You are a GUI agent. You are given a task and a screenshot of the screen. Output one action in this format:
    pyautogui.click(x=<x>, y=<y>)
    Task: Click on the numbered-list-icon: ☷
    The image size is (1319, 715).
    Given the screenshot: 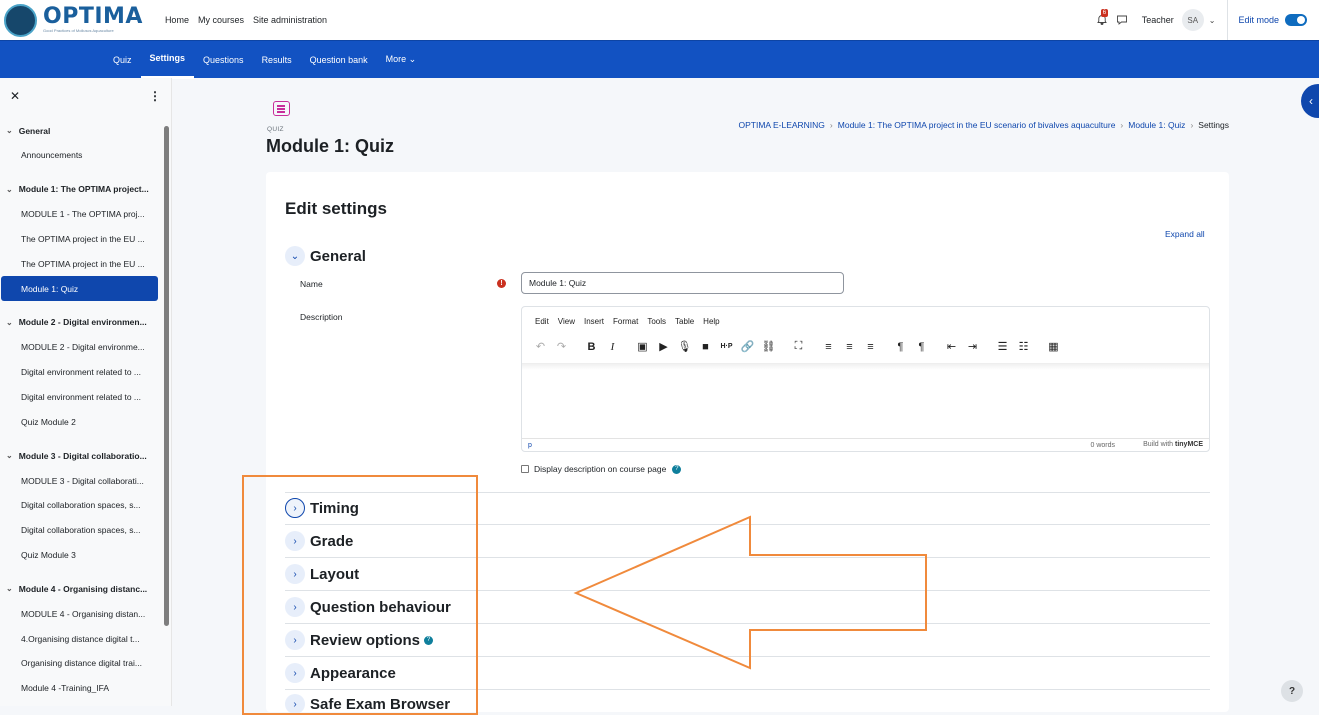 What is the action you would take?
    pyautogui.click(x=1023, y=346)
    